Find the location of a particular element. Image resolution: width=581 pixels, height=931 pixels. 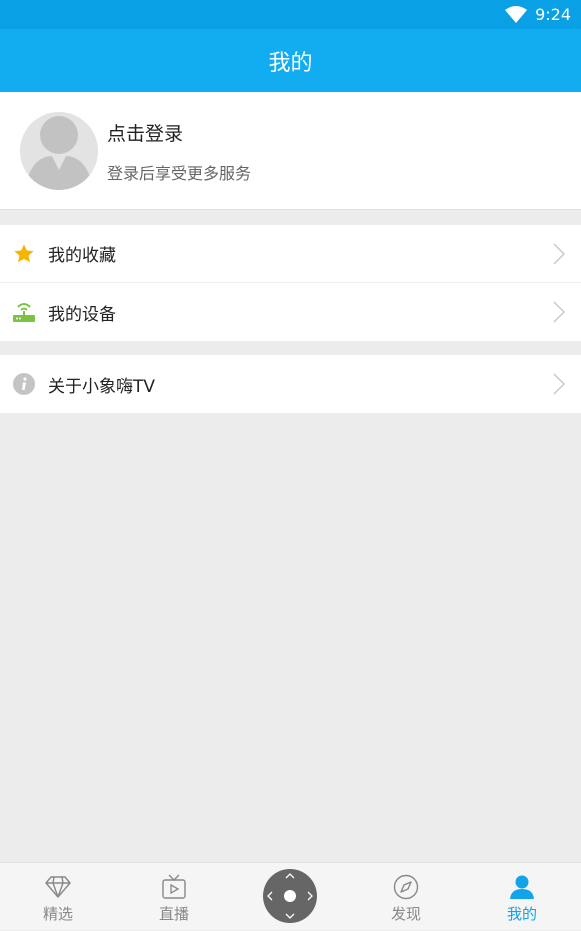

profile-card: 点击登录 登录后享受更多服务 is located at coordinates (290, 151).